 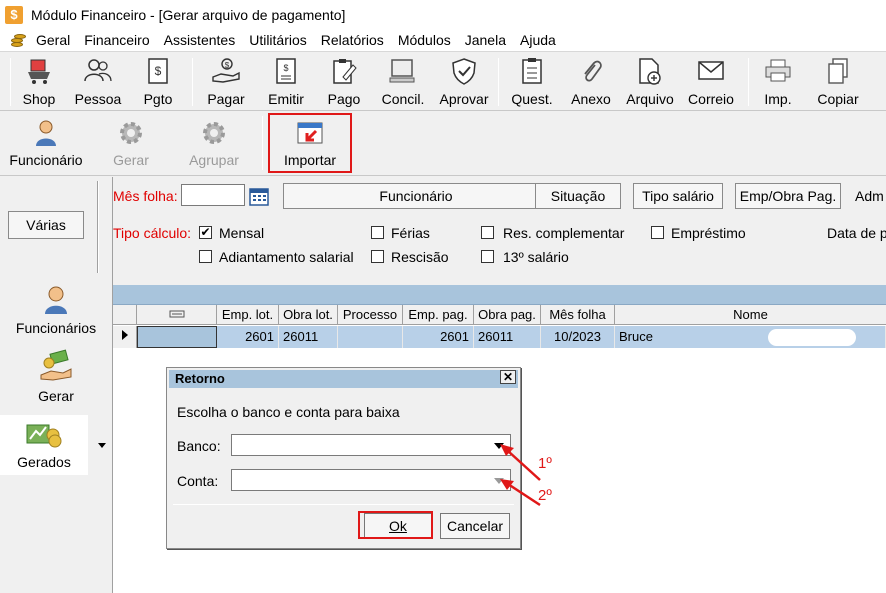 I want to click on annotation-second: 2º, so click(x=545, y=495).